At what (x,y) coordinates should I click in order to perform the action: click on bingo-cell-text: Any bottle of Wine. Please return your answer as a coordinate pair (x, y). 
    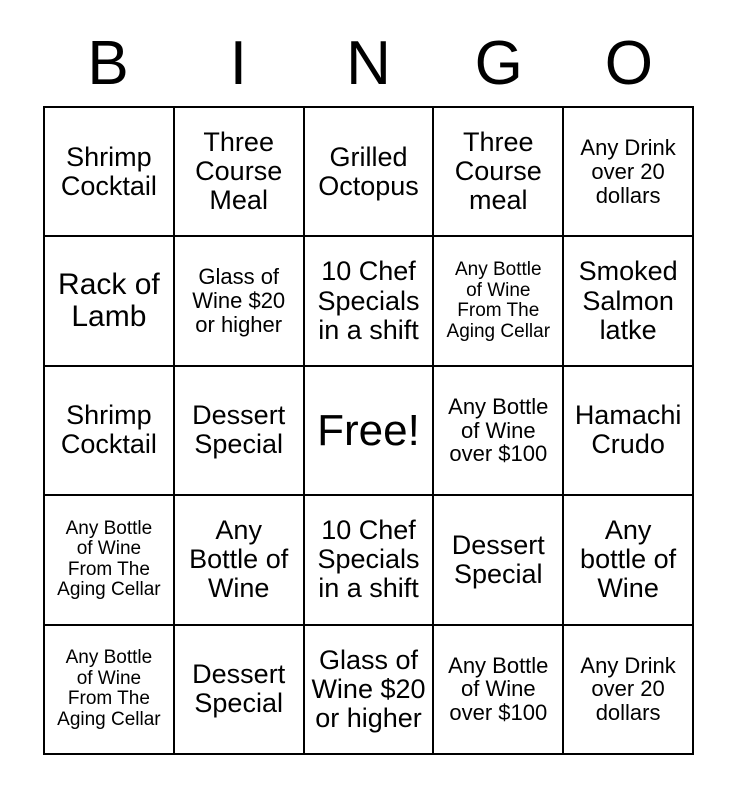
    Looking at the image, I should click on (628, 559).